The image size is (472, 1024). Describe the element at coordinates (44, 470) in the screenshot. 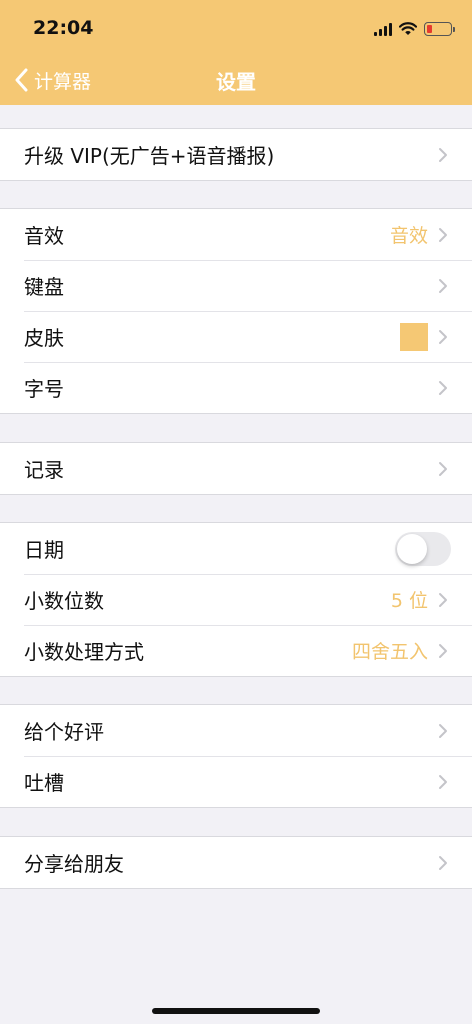

I see `row-label: 记录` at that location.